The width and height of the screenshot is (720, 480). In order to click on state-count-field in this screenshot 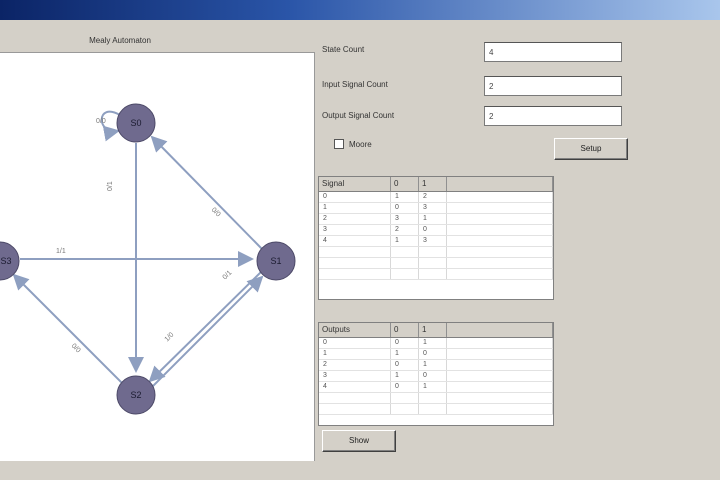, I will do `click(553, 52)`.